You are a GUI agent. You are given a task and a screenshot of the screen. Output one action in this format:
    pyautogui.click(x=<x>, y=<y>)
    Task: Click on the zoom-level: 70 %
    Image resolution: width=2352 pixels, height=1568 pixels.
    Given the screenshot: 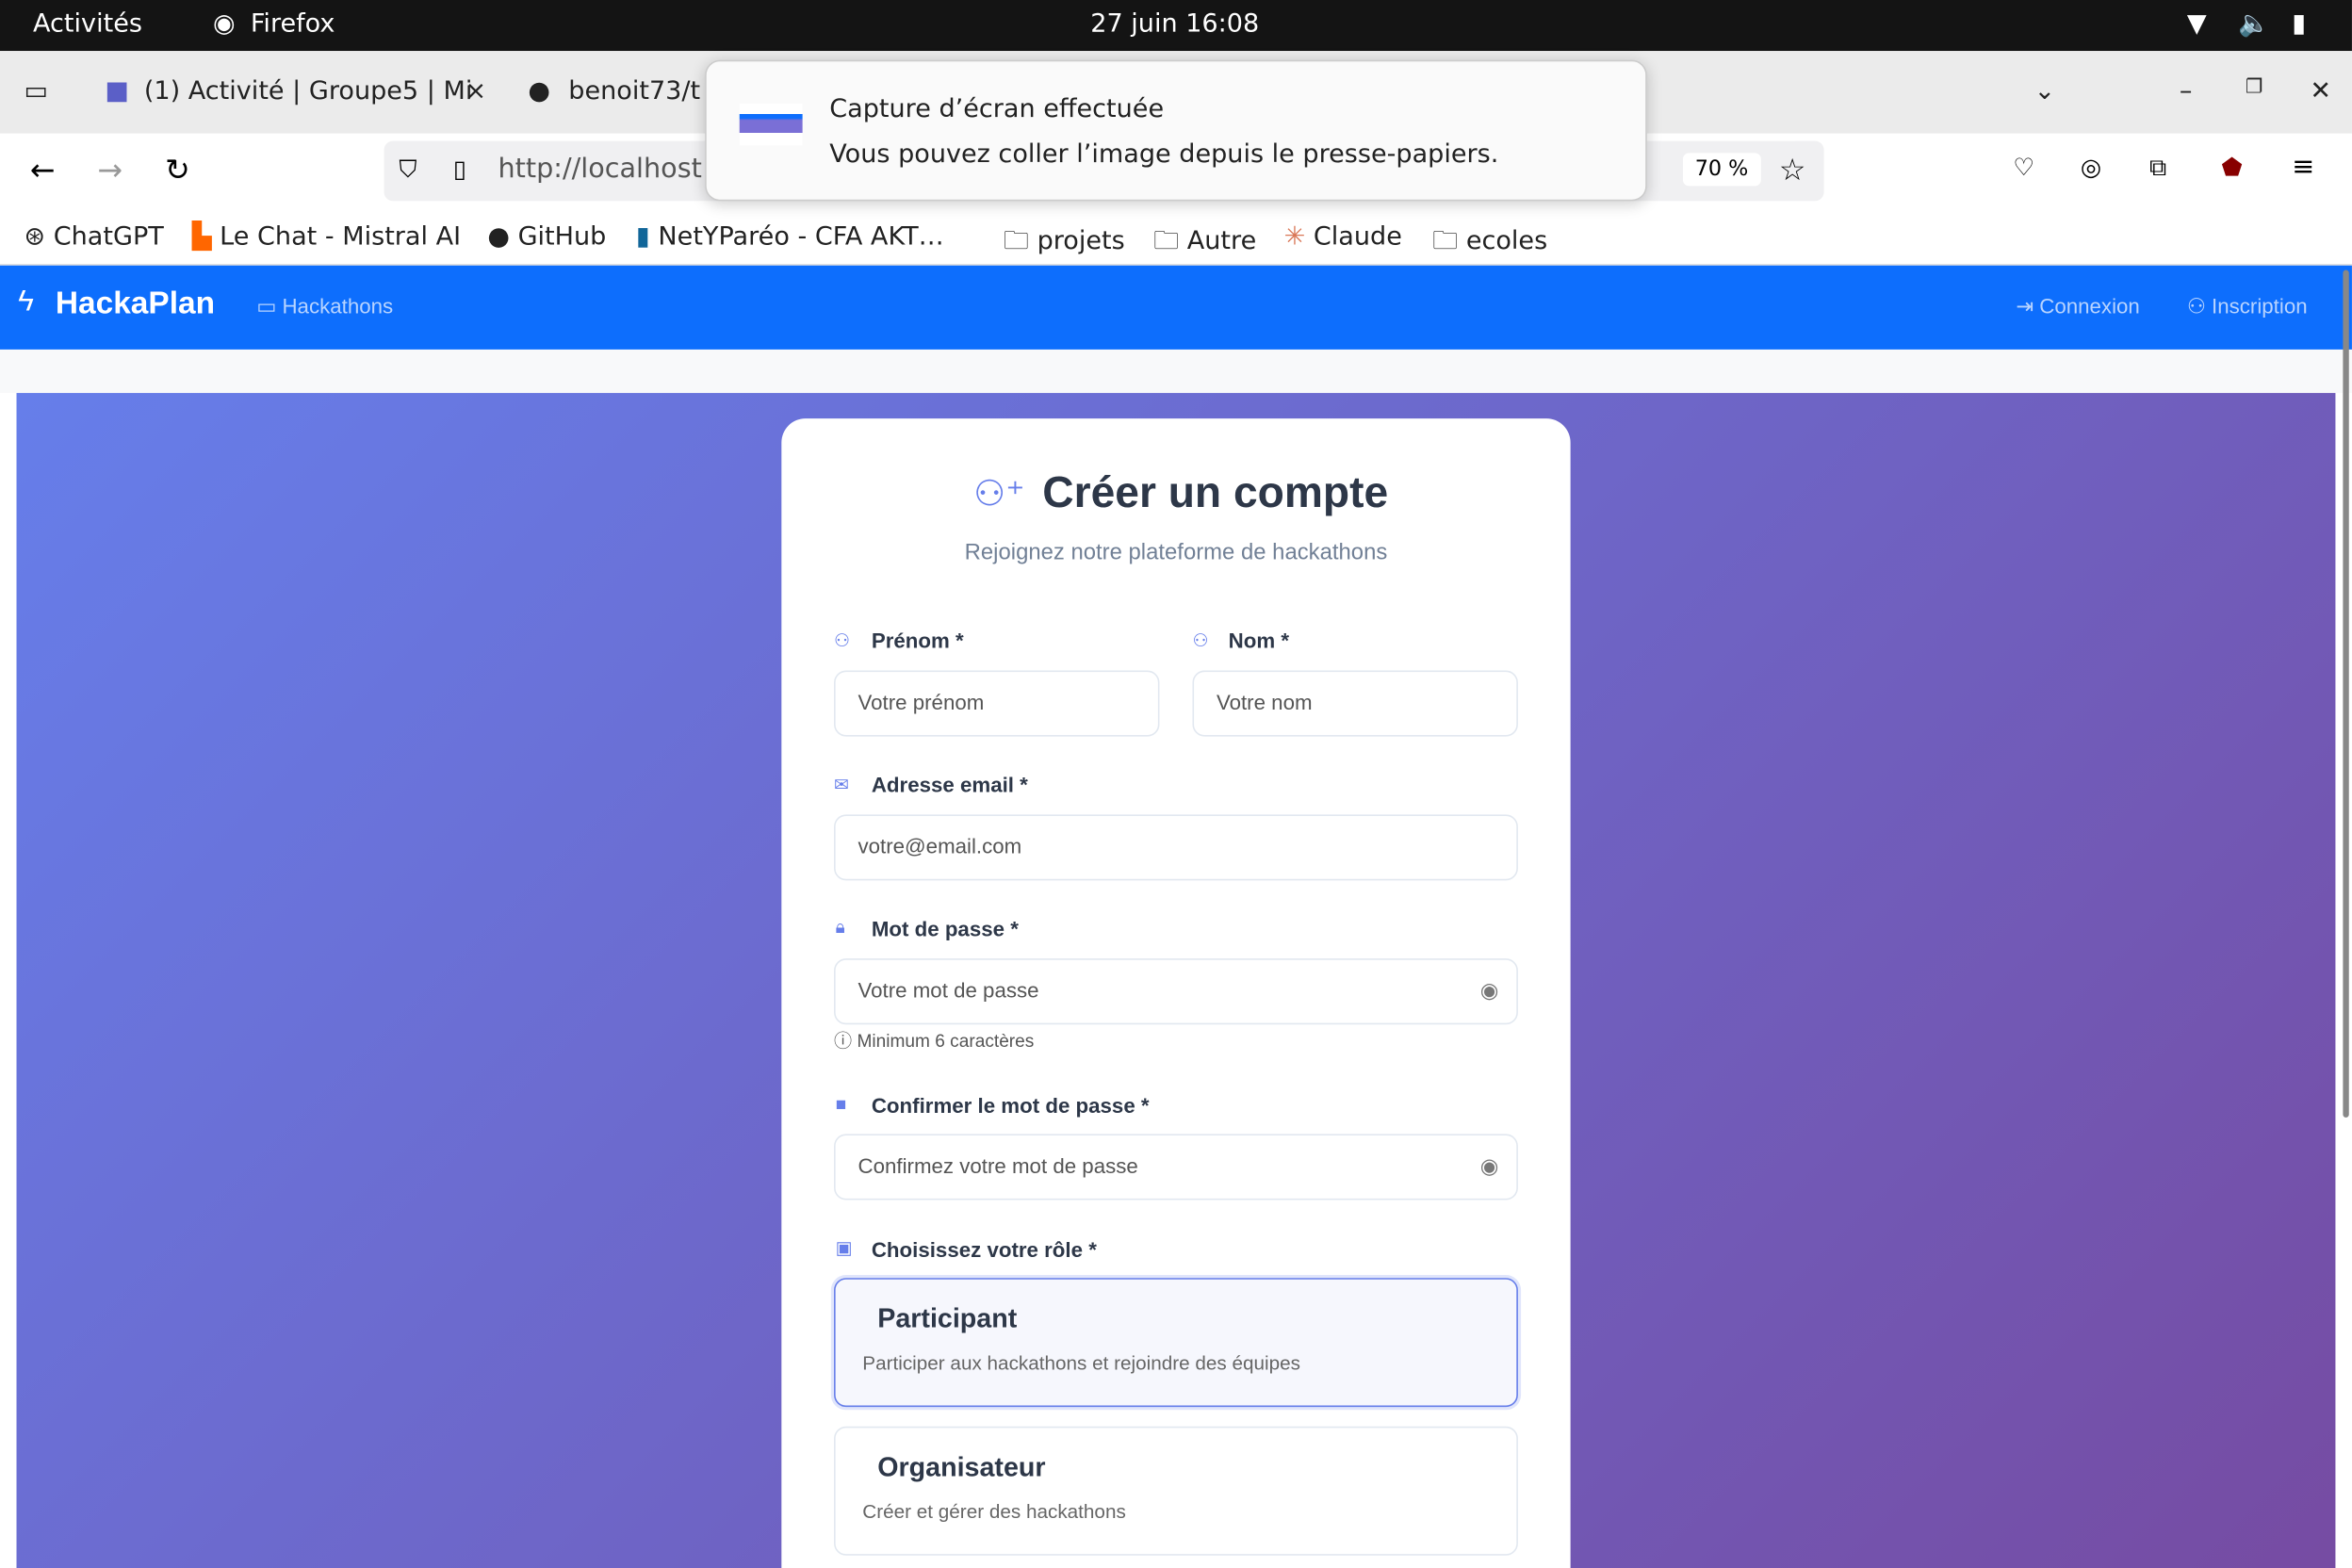 What is the action you would take?
    pyautogui.click(x=1721, y=170)
    